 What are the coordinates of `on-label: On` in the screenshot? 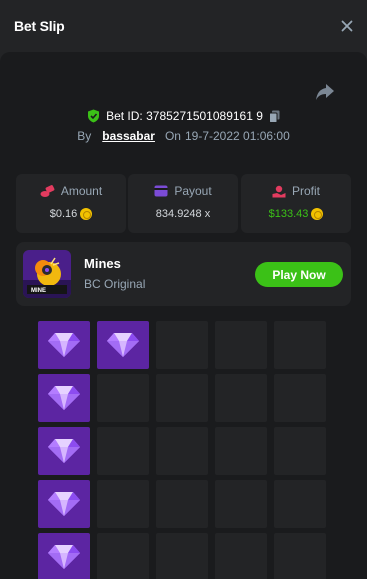 It's located at (172, 136).